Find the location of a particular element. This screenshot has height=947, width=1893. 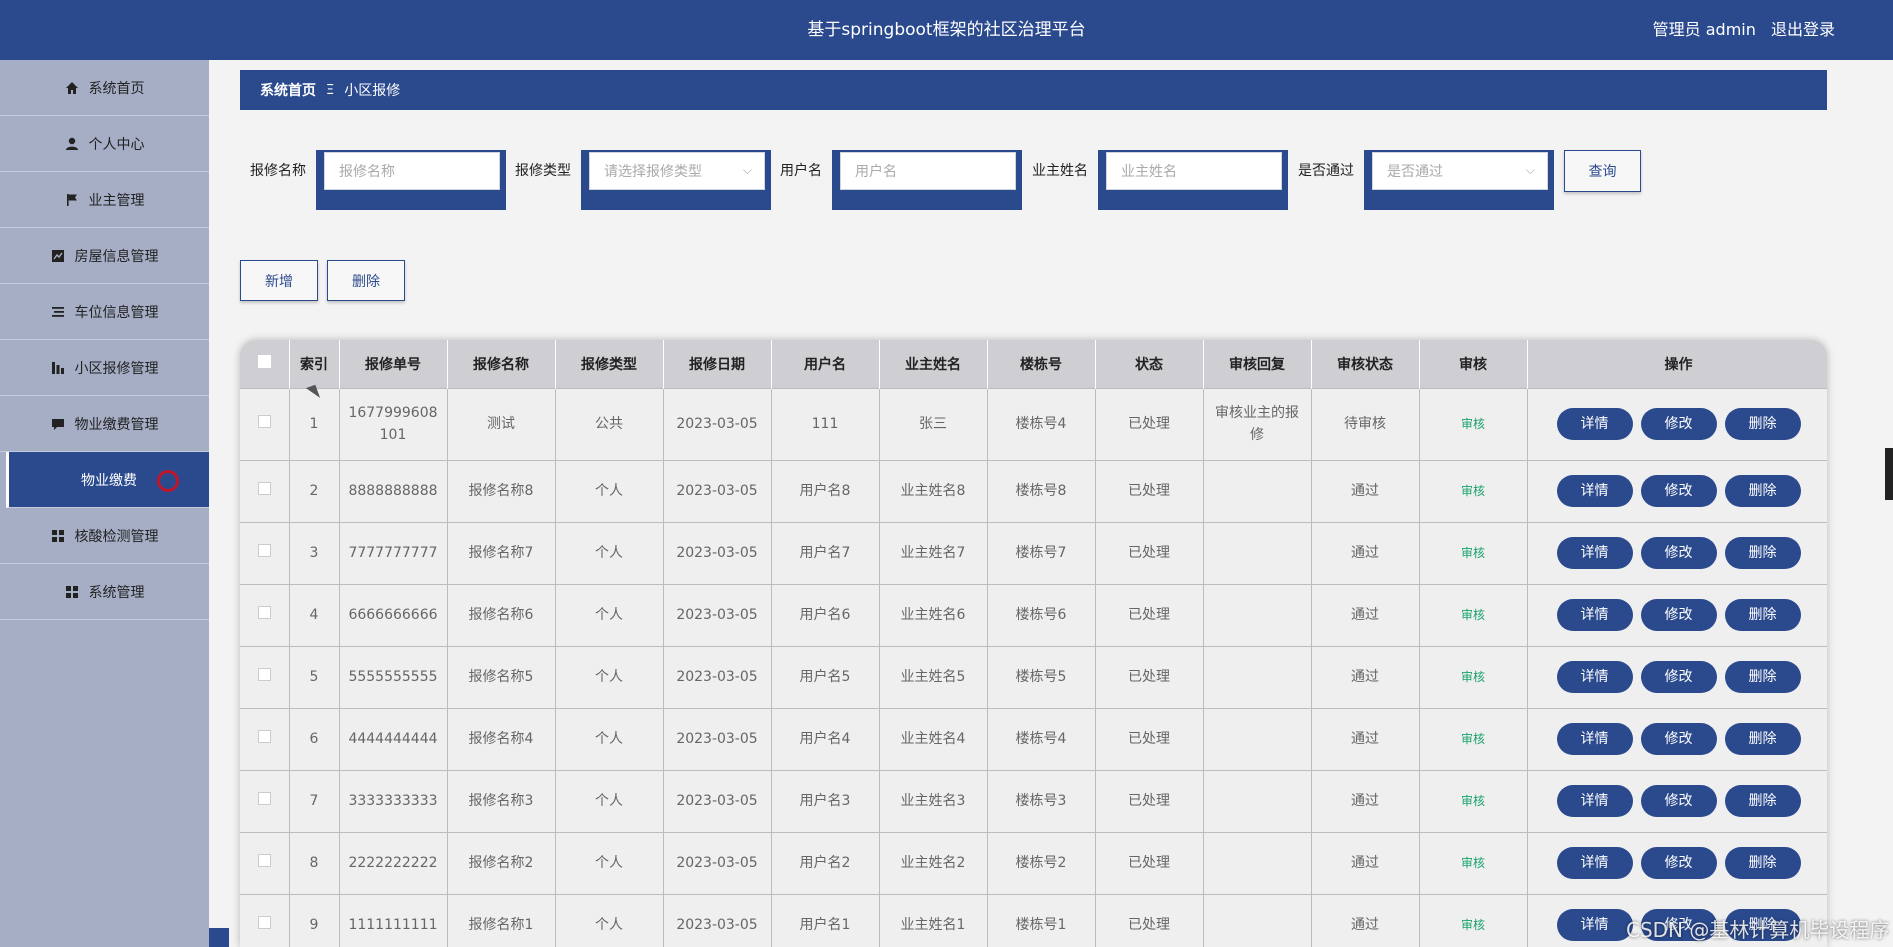

list-icon is located at coordinates (58, 312).